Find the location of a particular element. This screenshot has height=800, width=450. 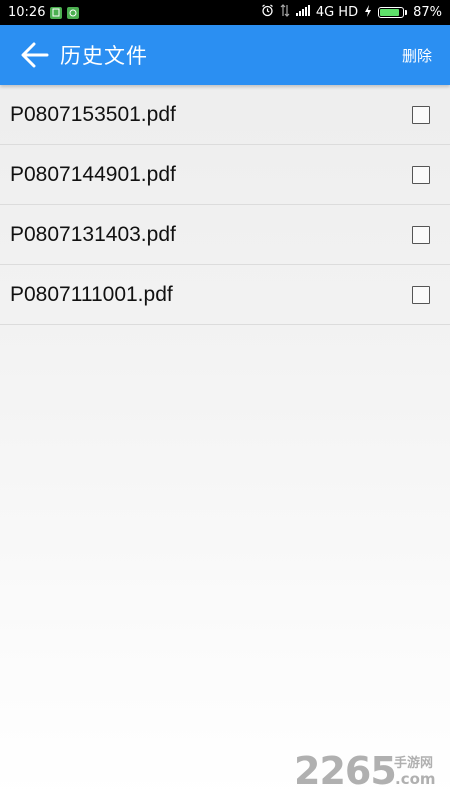

app-notification-icon is located at coordinates (73, 12).